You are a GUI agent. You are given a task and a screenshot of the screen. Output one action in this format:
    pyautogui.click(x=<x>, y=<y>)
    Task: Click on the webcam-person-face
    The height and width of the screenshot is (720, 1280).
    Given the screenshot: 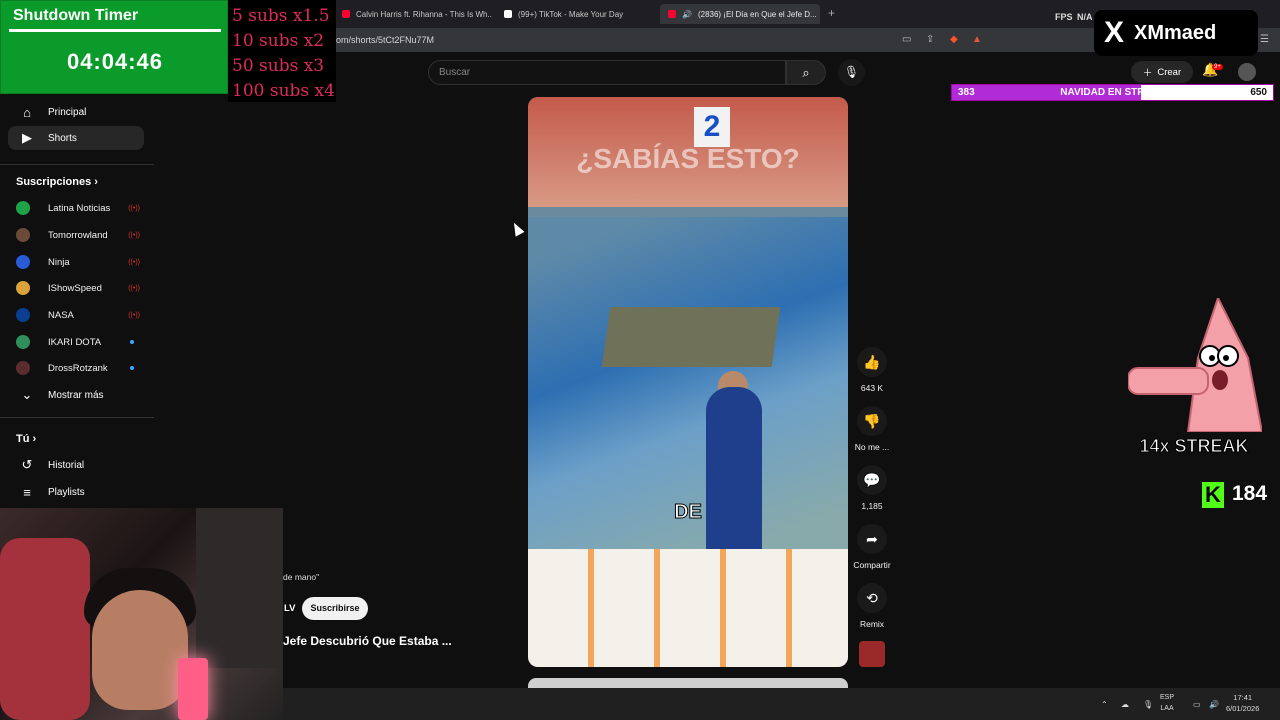 What is the action you would take?
    pyautogui.click(x=140, y=650)
    